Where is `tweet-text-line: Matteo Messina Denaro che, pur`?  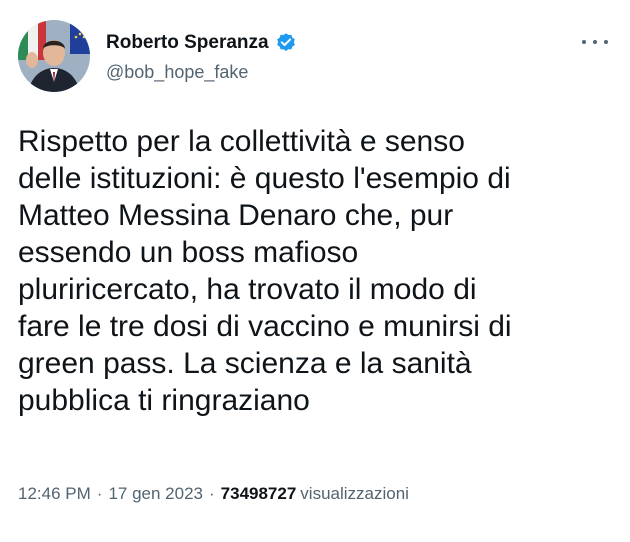 tweet-text-line: Matteo Messina Denaro che, pur is located at coordinates (236, 215).